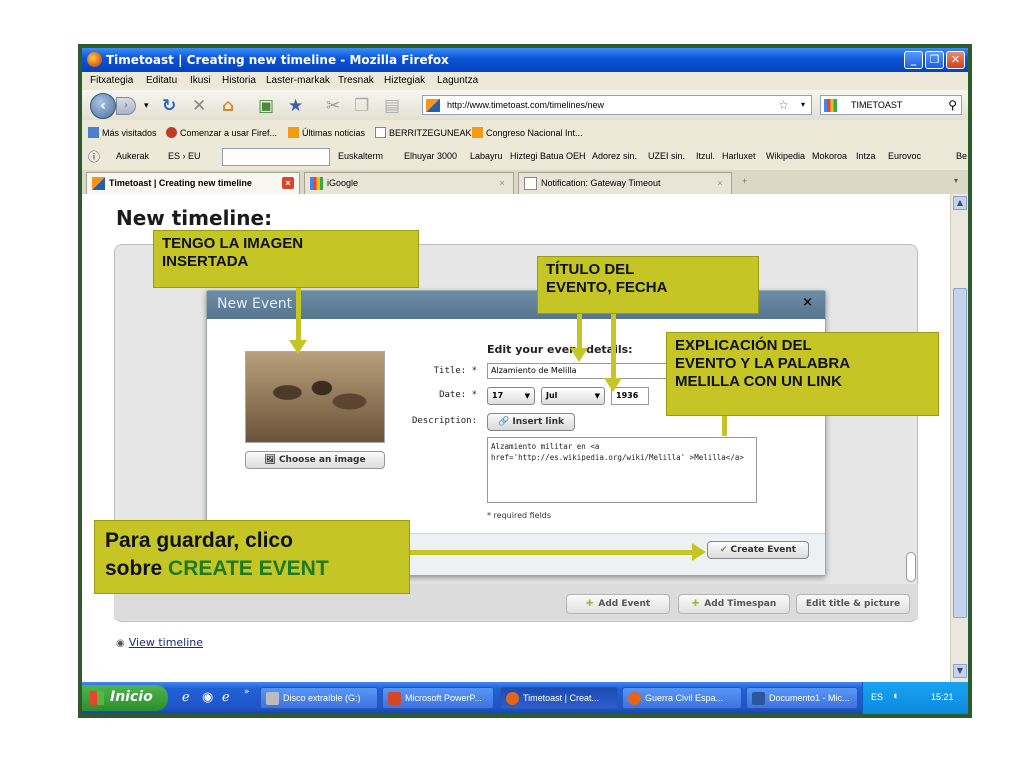  Describe the element at coordinates (956, 180) in the screenshot. I see `tab-list-chevron-icon: ▾` at that location.